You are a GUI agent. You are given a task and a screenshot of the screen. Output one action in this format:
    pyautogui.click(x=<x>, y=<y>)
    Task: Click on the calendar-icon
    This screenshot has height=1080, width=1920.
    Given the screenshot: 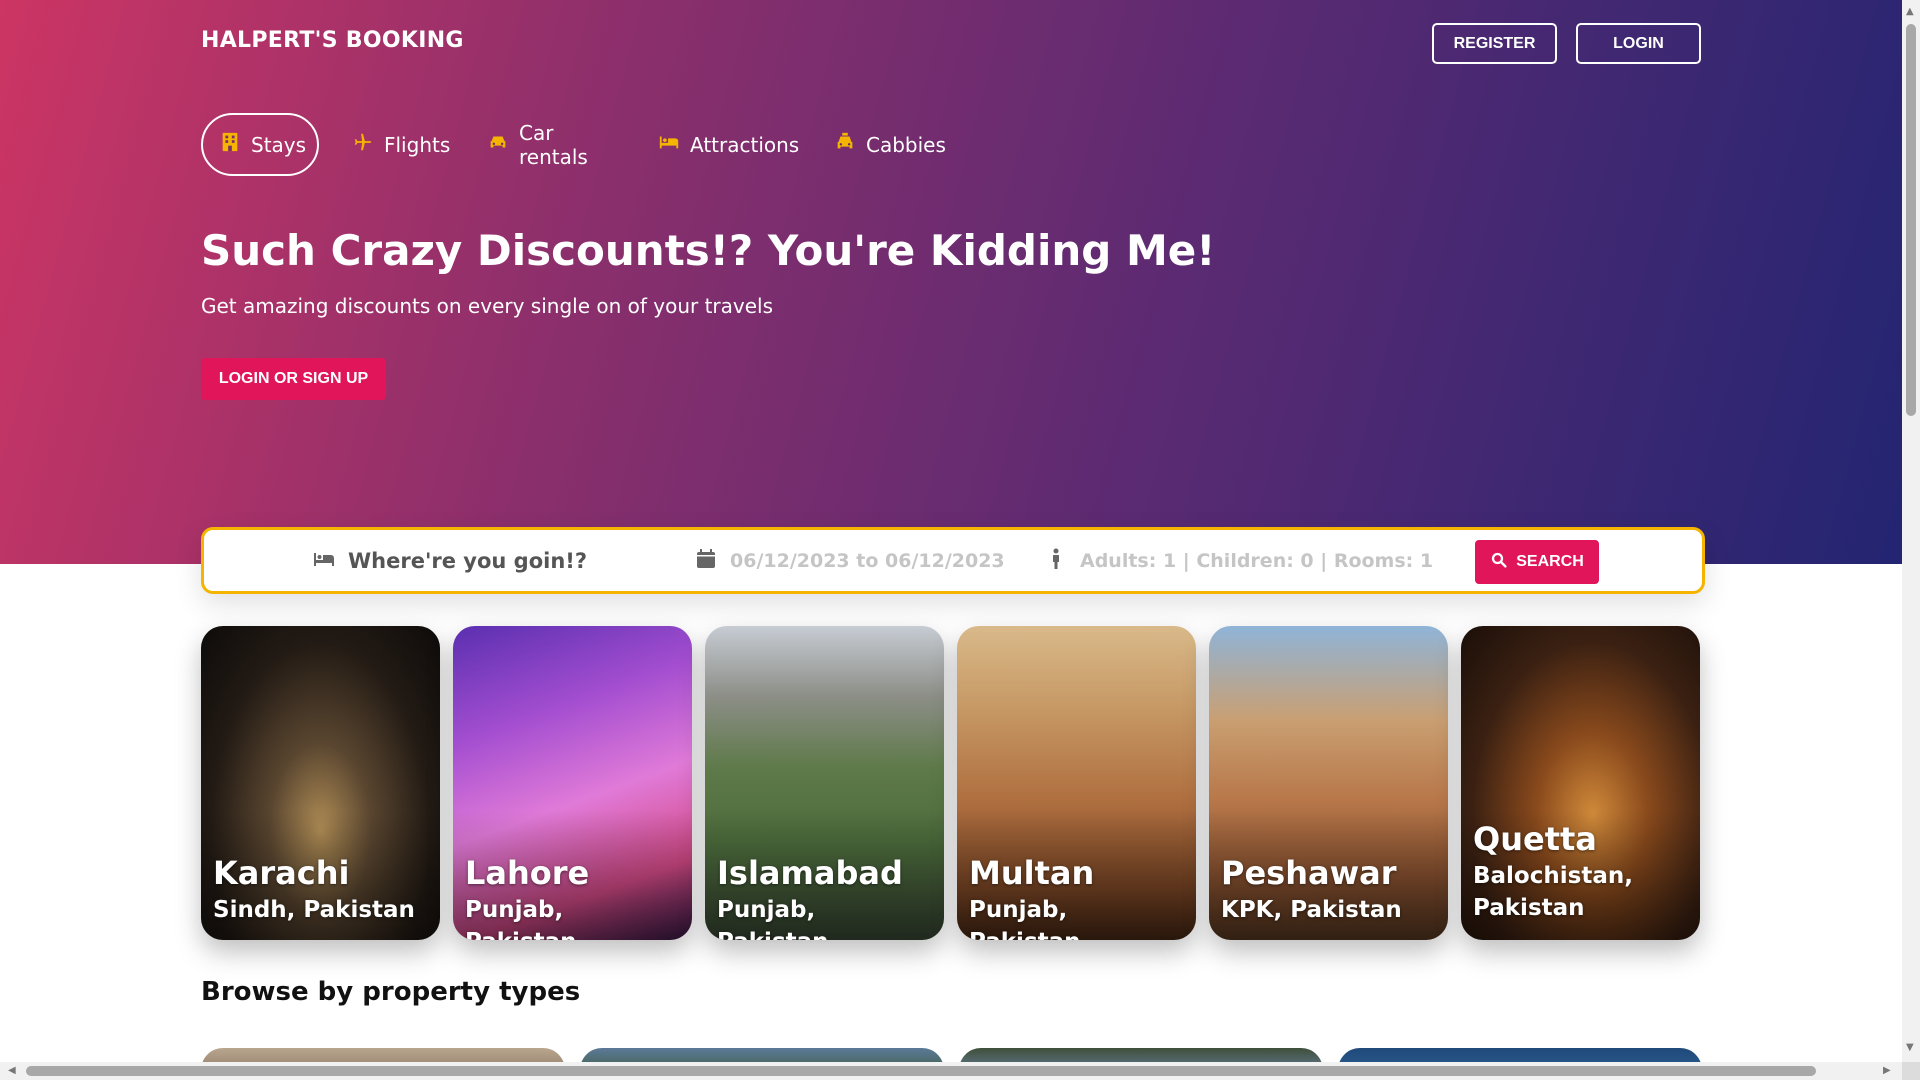 What is the action you would take?
    pyautogui.click(x=706, y=561)
    